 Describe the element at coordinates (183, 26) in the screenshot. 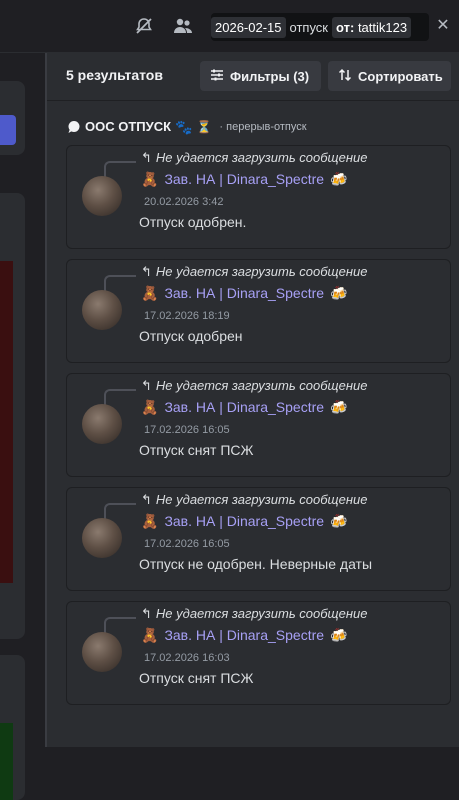

I see `members-icon` at that location.